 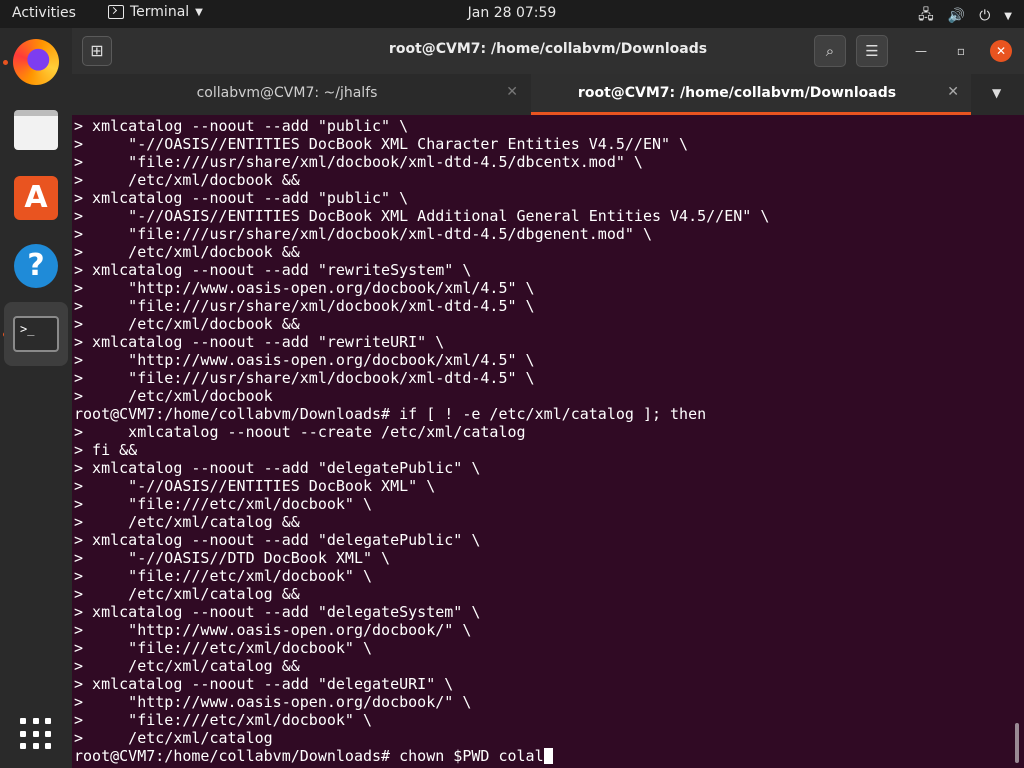 What do you see at coordinates (36, 734) in the screenshot?
I see `show-applications-icon` at bounding box center [36, 734].